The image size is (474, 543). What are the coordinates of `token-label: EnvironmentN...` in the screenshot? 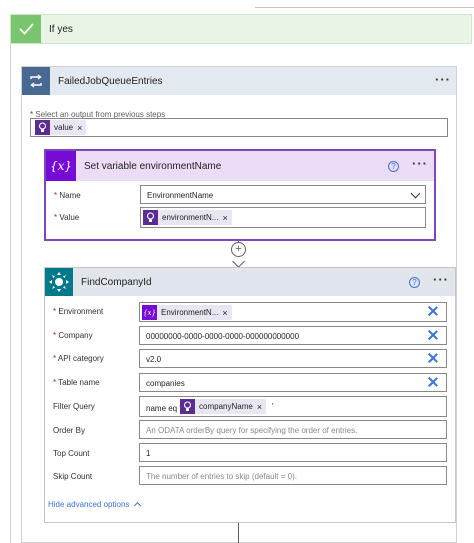 It's located at (190, 312).